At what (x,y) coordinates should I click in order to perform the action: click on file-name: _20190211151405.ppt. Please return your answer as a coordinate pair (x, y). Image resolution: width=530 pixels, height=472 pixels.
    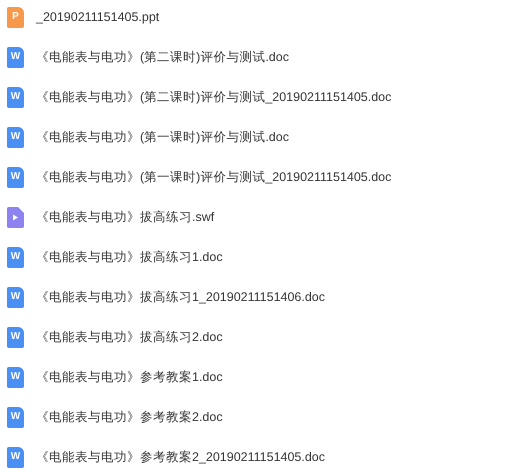
    Looking at the image, I should click on (98, 17).